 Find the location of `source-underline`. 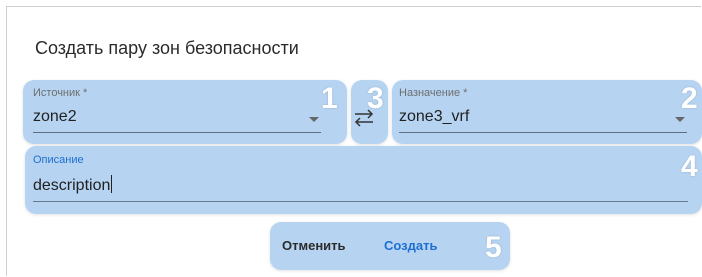

source-underline is located at coordinates (177, 132).